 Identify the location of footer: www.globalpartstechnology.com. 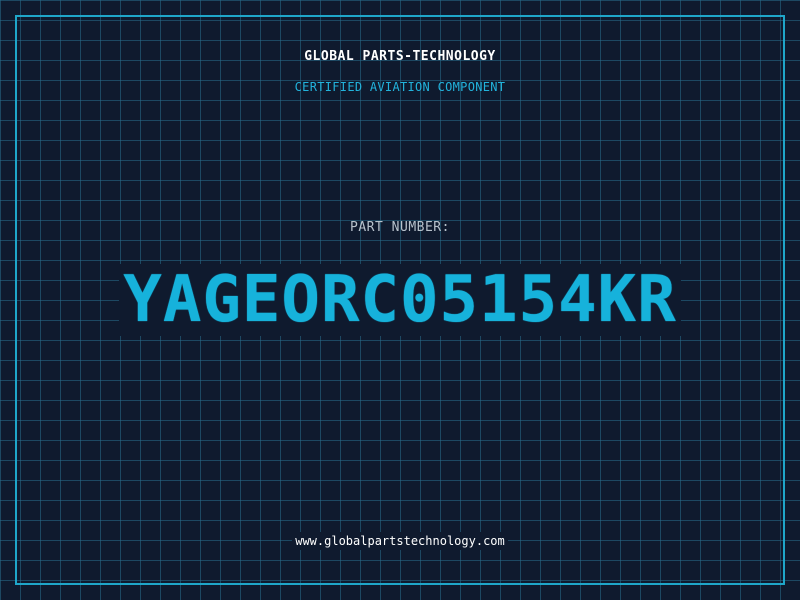
(400, 540).